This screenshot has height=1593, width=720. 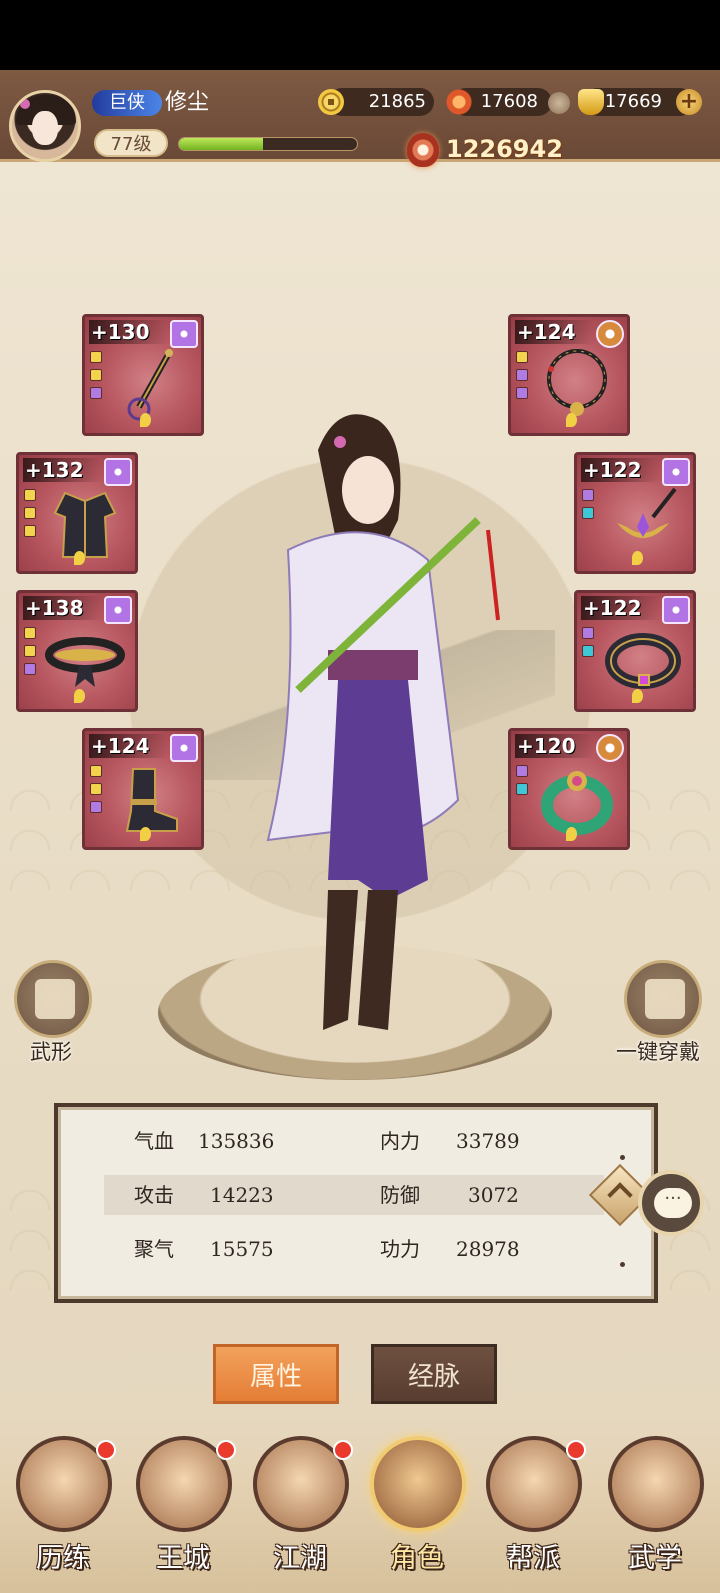 I want to click on title-badge: 巨侠, so click(x=127, y=103).